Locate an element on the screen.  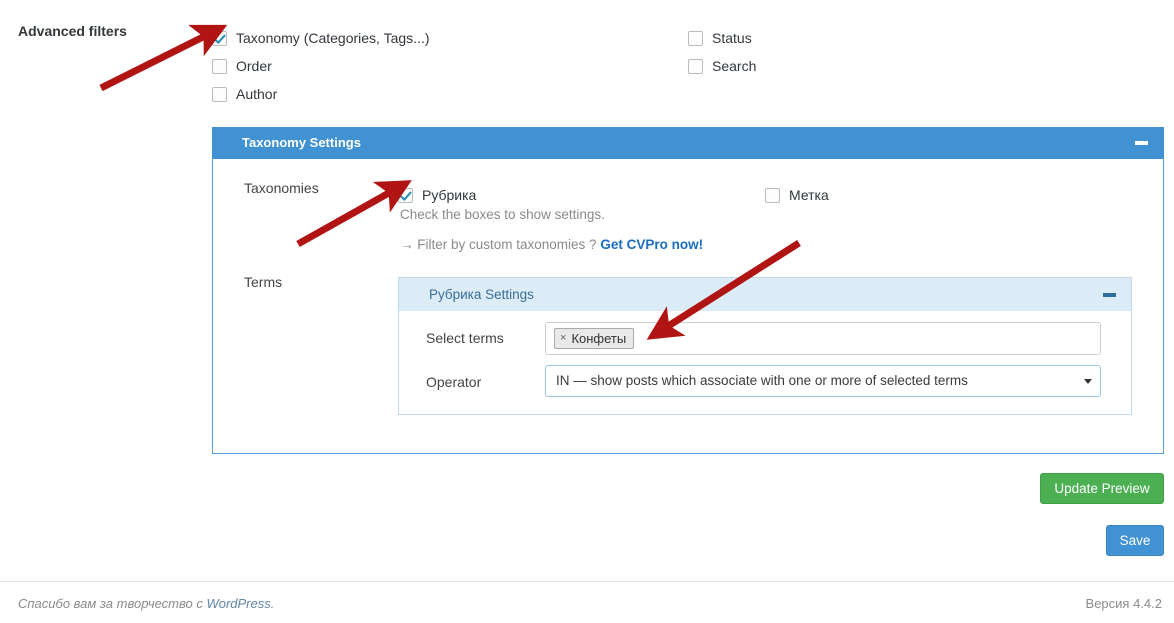
checkbox-metka-label: Метка is located at coordinates (809, 195).